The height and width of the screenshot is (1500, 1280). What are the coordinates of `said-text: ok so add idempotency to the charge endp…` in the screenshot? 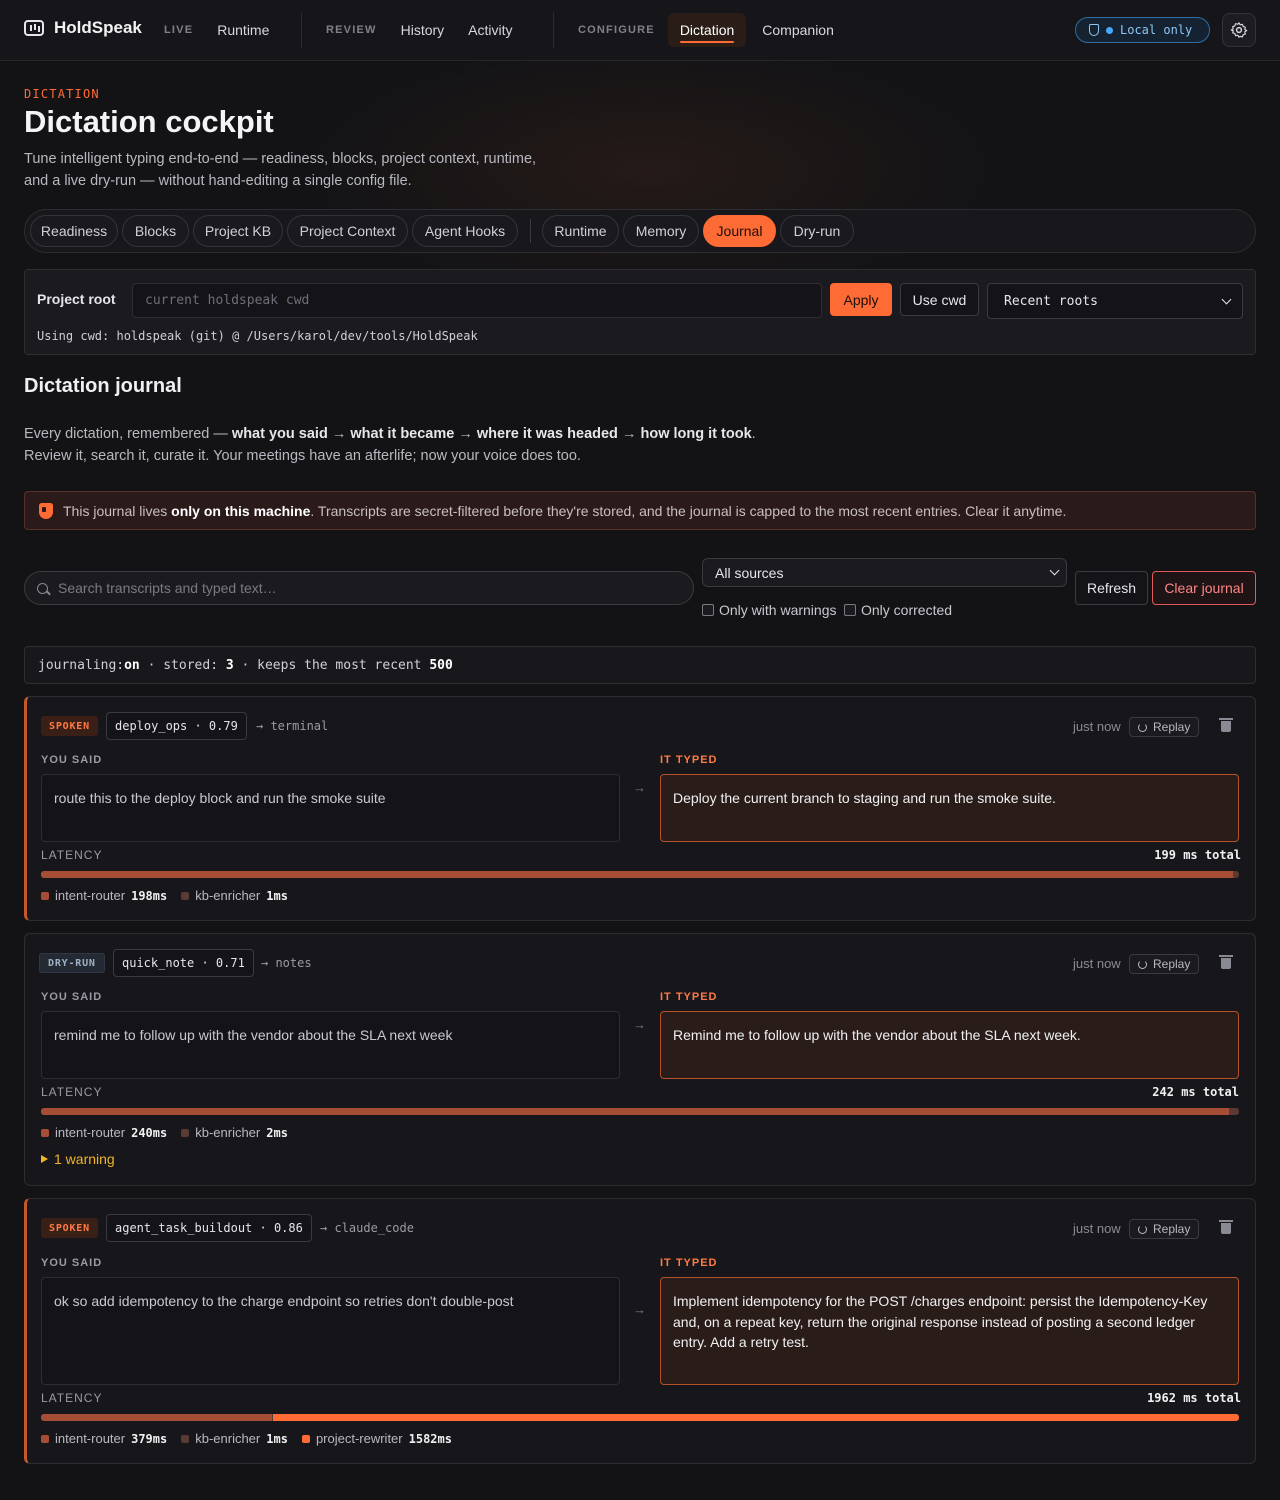 It's located at (330, 1331).